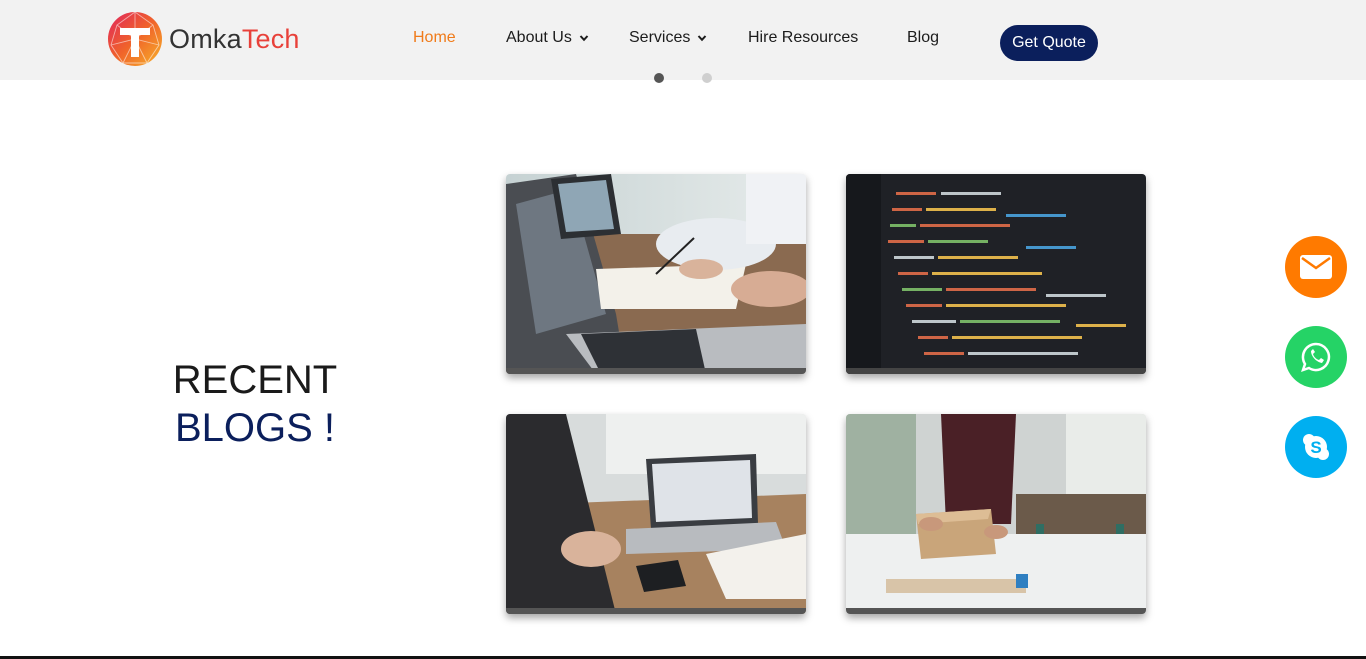 The image size is (1366, 659). I want to click on recent-blogs-heading: RECENT BLOGS !, so click(255, 404).